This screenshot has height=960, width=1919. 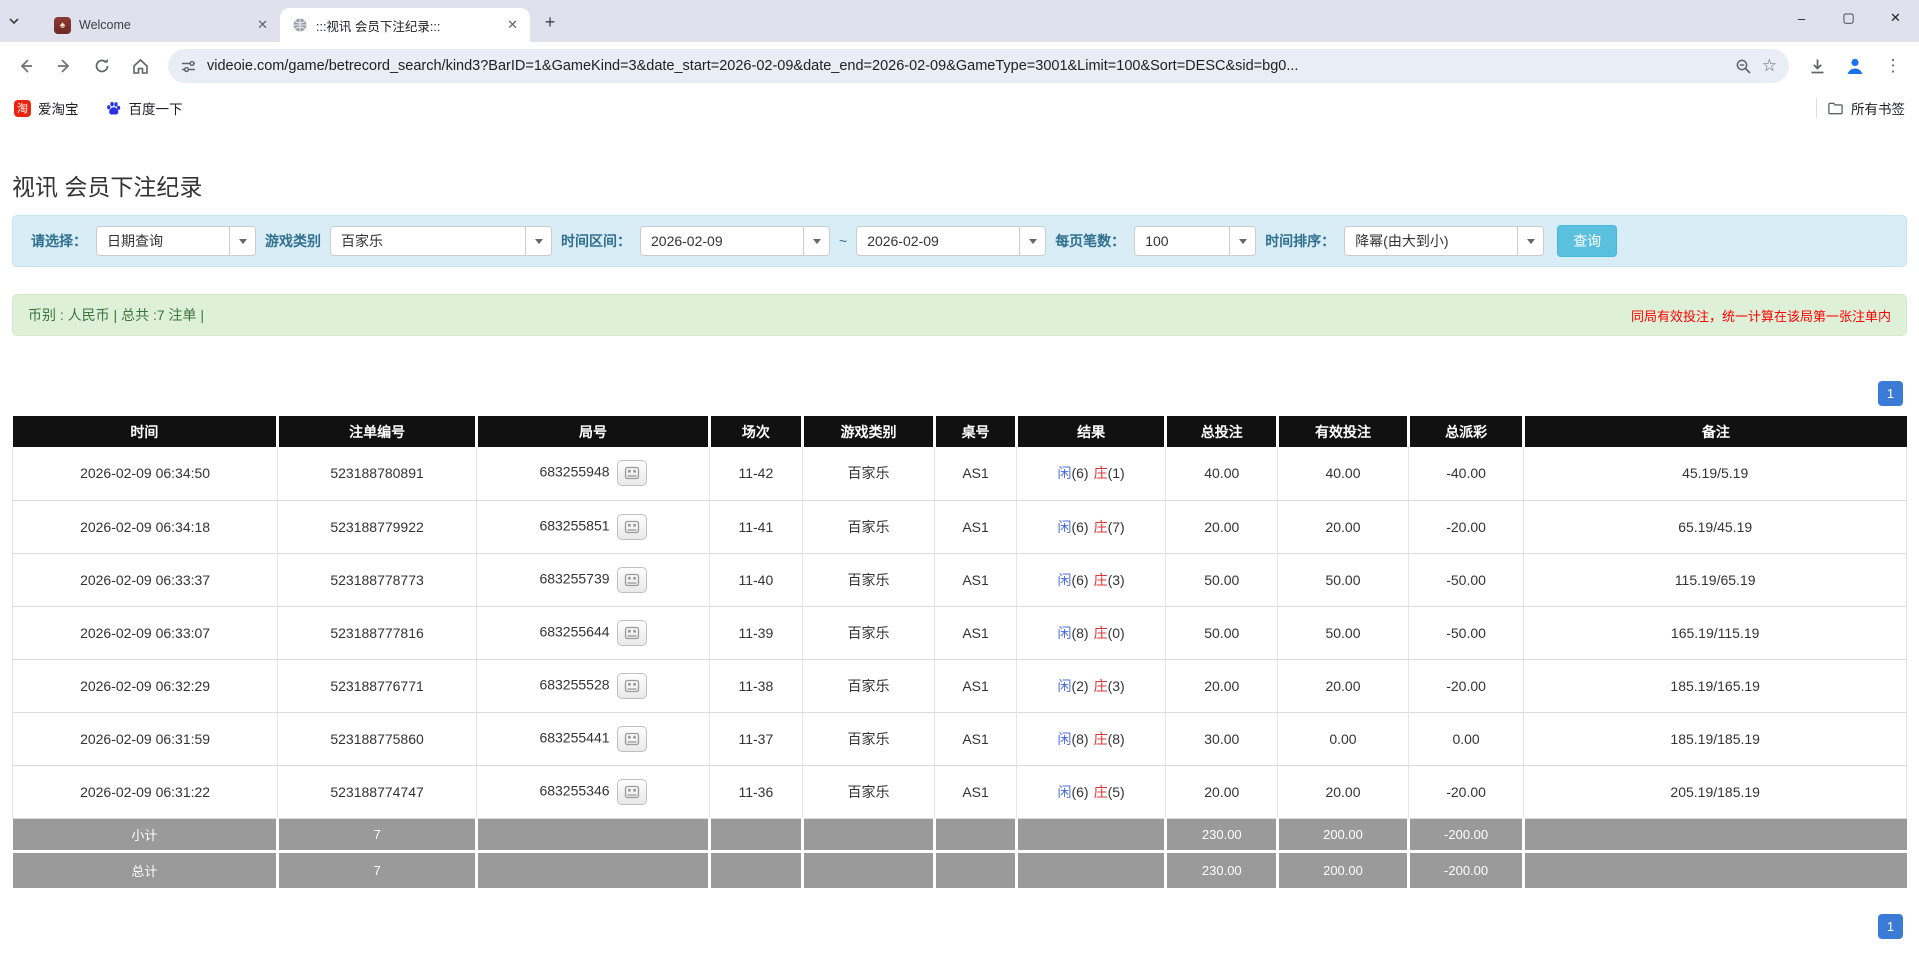 What do you see at coordinates (1801, 18) in the screenshot?
I see `minimize-button: –` at bounding box center [1801, 18].